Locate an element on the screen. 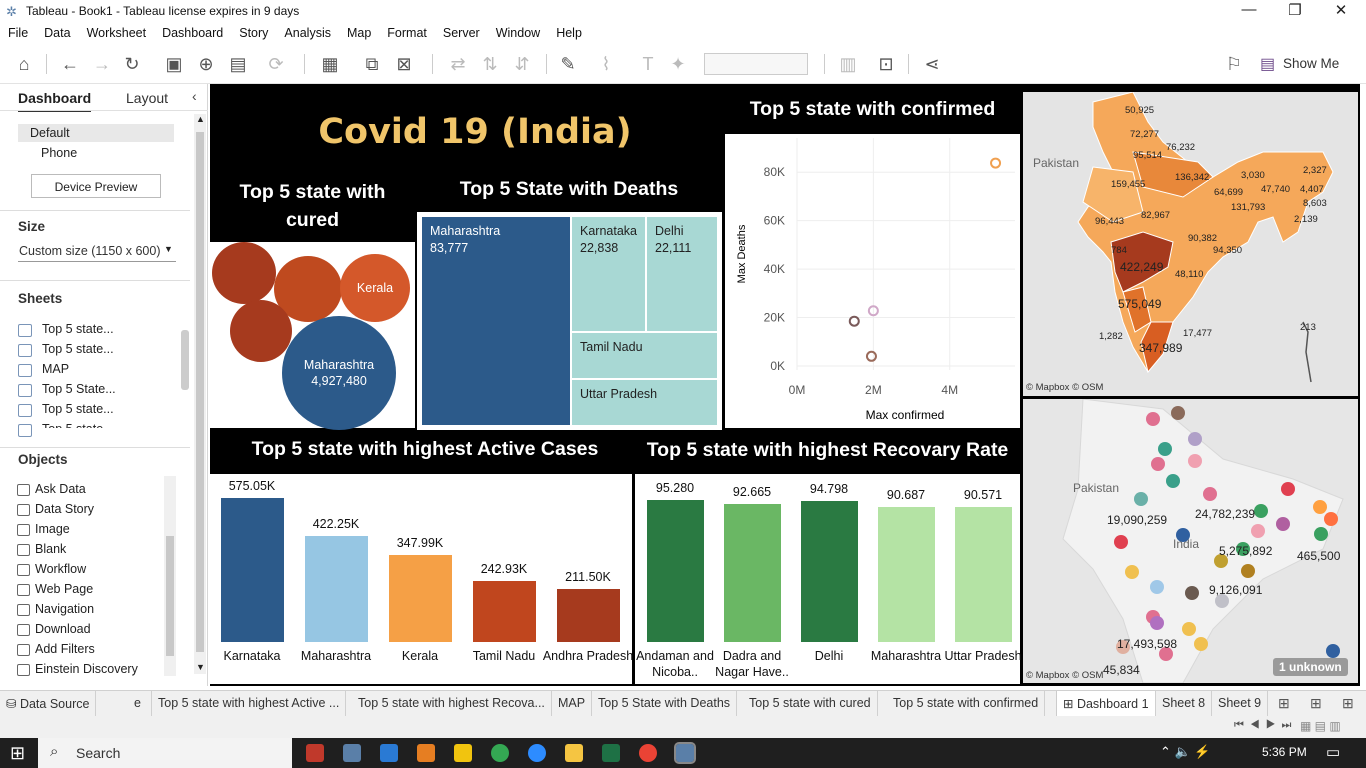 This screenshot has width=1366, height=768. pause-updates-icon: ▤ is located at coordinates (238, 64).